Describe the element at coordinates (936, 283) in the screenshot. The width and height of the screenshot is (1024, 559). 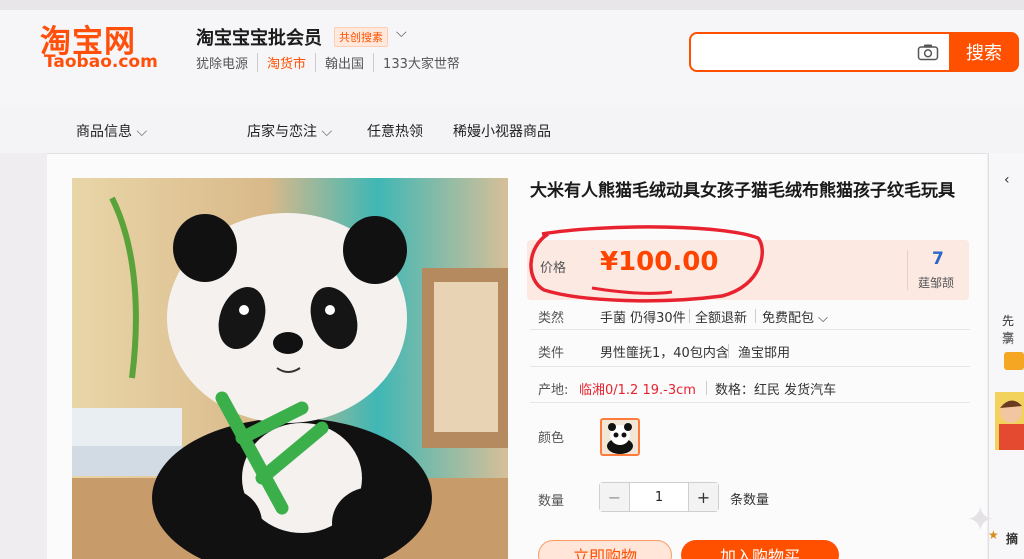
I see `sales-label: 莛邹颉` at that location.